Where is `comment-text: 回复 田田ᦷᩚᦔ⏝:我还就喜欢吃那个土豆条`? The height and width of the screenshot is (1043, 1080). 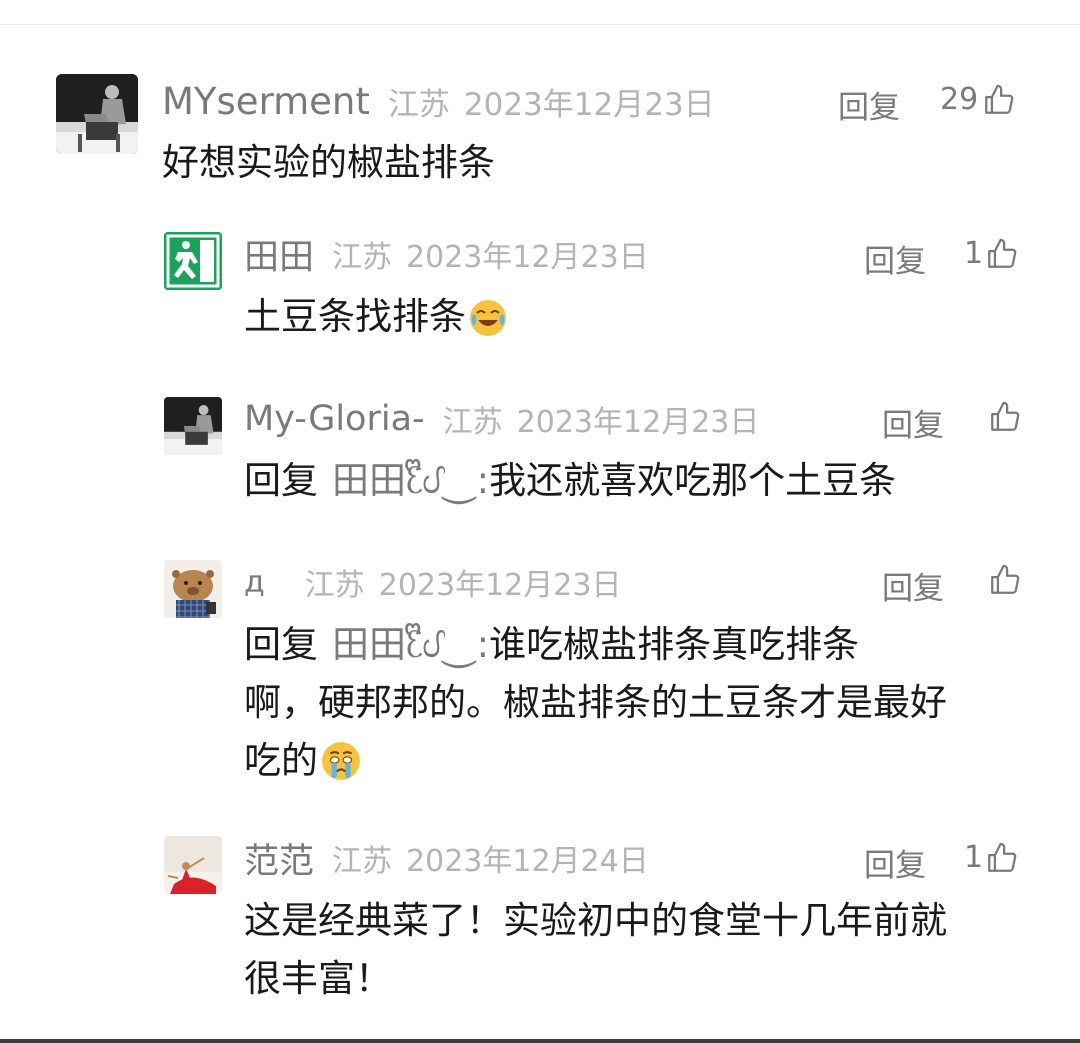 comment-text: 回复 田田ᦷᩚᦔ⏝:我还就喜欢吃那个土豆条 is located at coordinates (570, 481).